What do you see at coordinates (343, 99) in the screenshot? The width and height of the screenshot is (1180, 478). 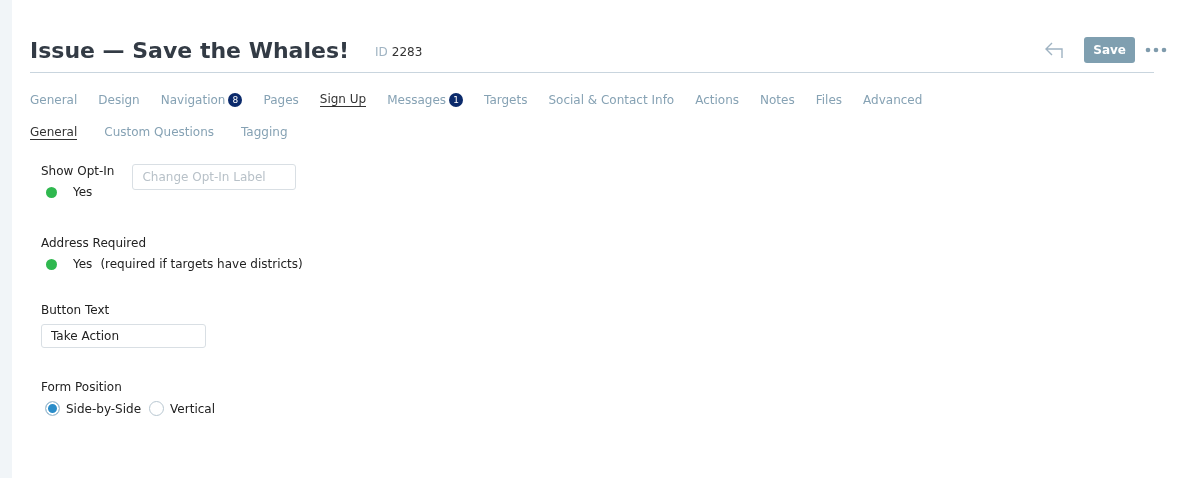 I see `tab: Sign Up` at bounding box center [343, 99].